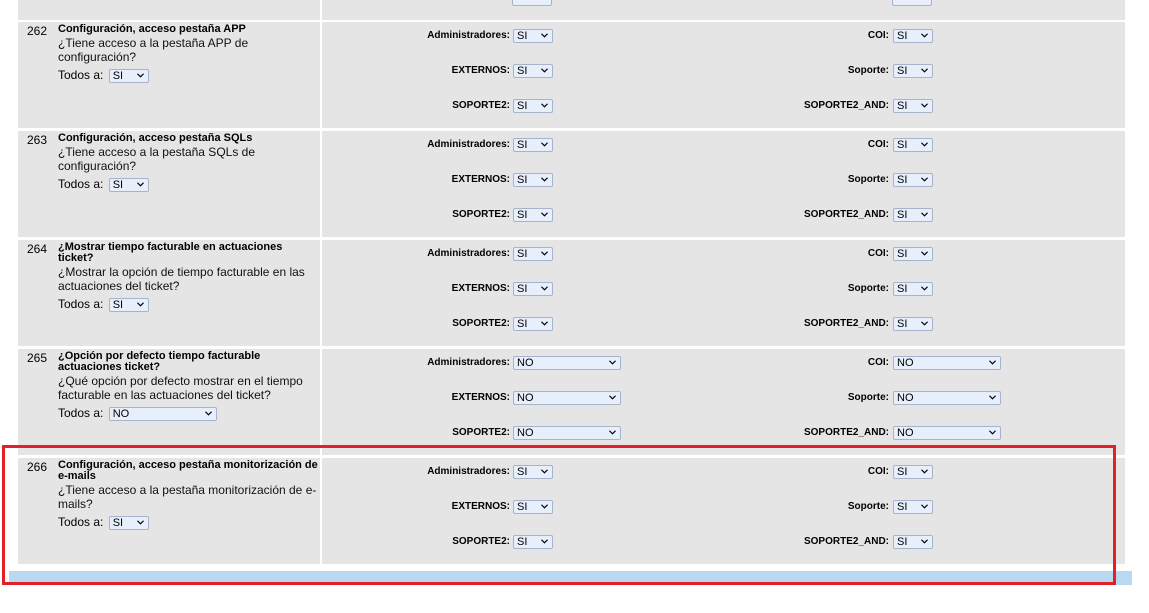 This screenshot has height=613, width=1149. Describe the element at coordinates (567, 398) in the screenshot. I see `externos-select: NO` at that location.